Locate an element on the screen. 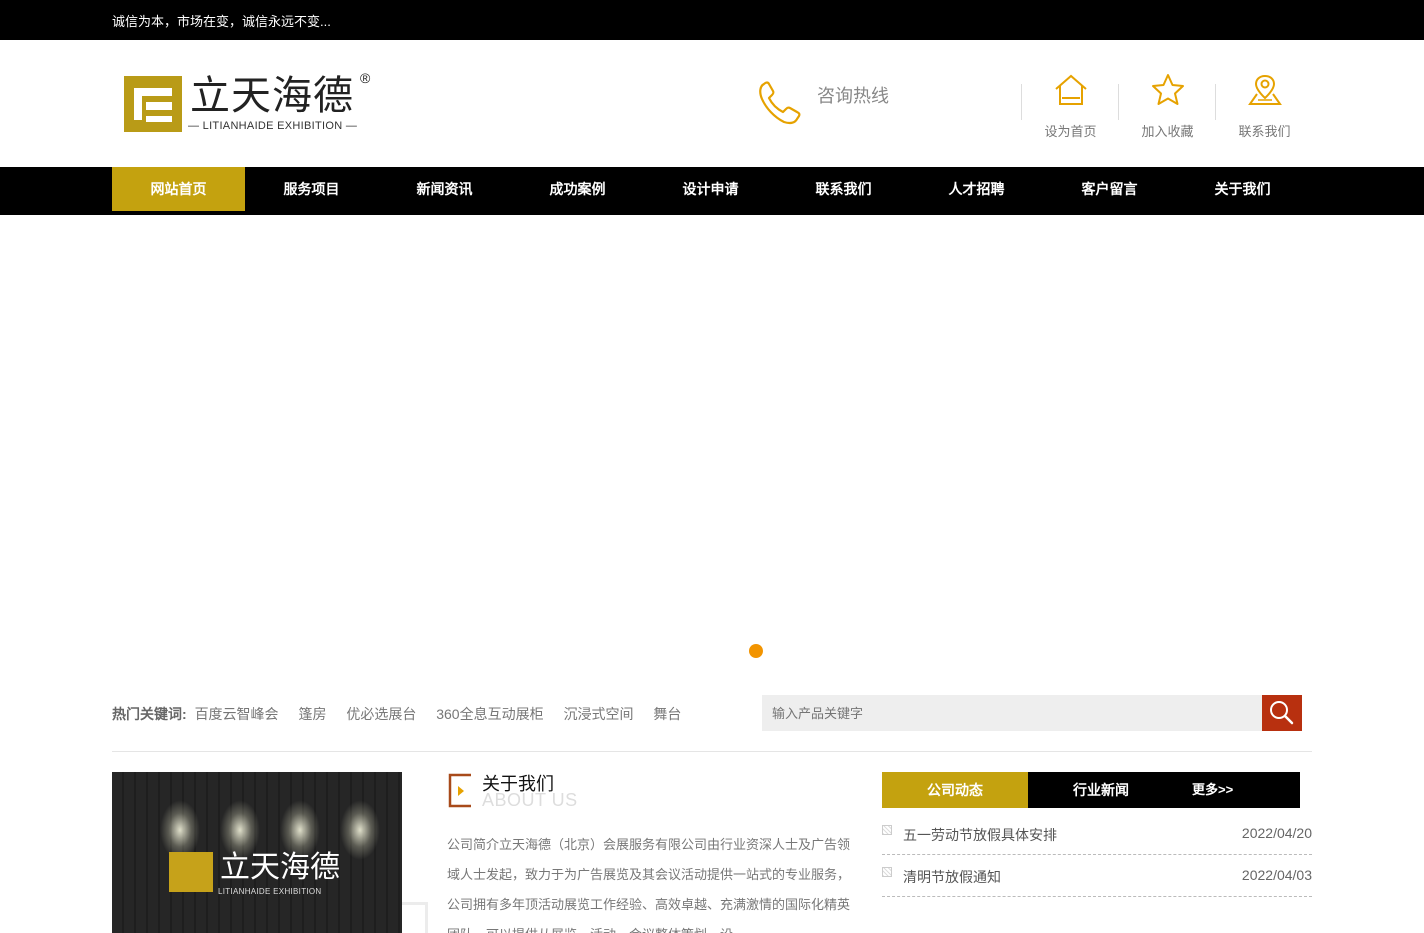 Image resolution: width=1424 pixels, height=933 pixels. keyword-link: 沉浸式空间 is located at coordinates (598, 714).